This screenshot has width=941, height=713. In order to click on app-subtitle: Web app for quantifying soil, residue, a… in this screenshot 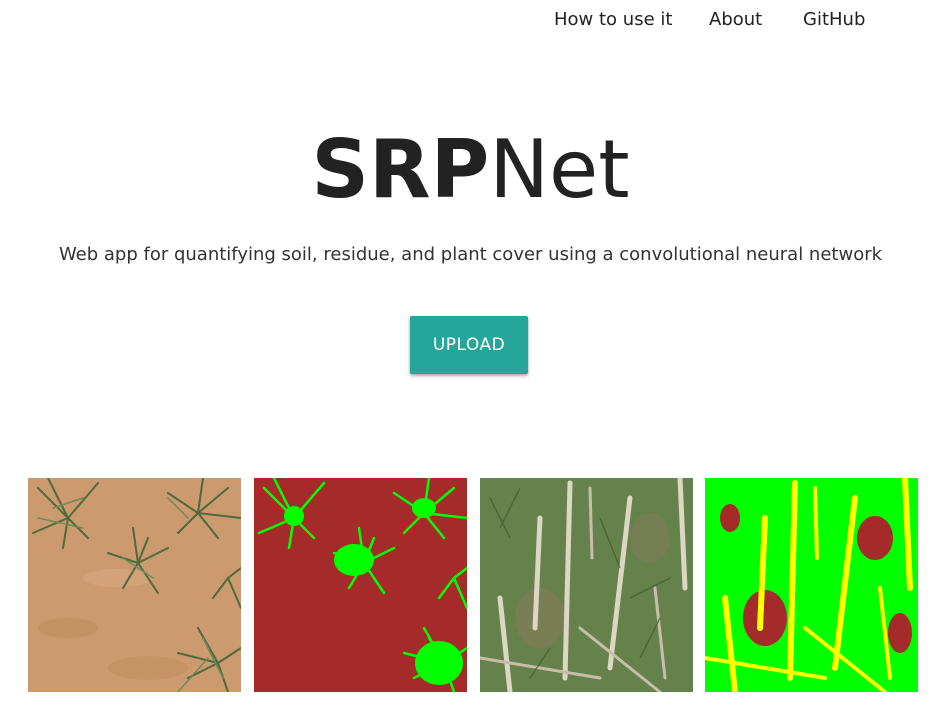, I will do `click(470, 254)`.